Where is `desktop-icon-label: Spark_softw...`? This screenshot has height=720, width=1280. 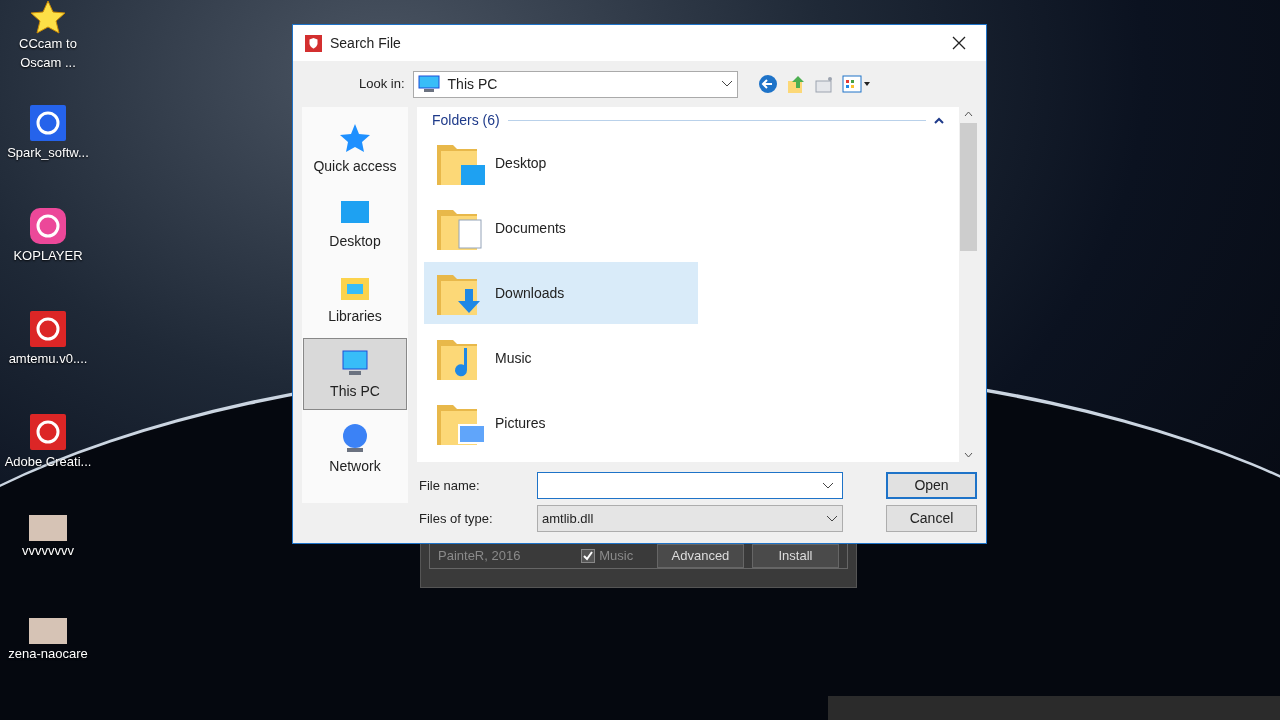 desktop-icon-label: Spark_softw... is located at coordinates (48, 152).